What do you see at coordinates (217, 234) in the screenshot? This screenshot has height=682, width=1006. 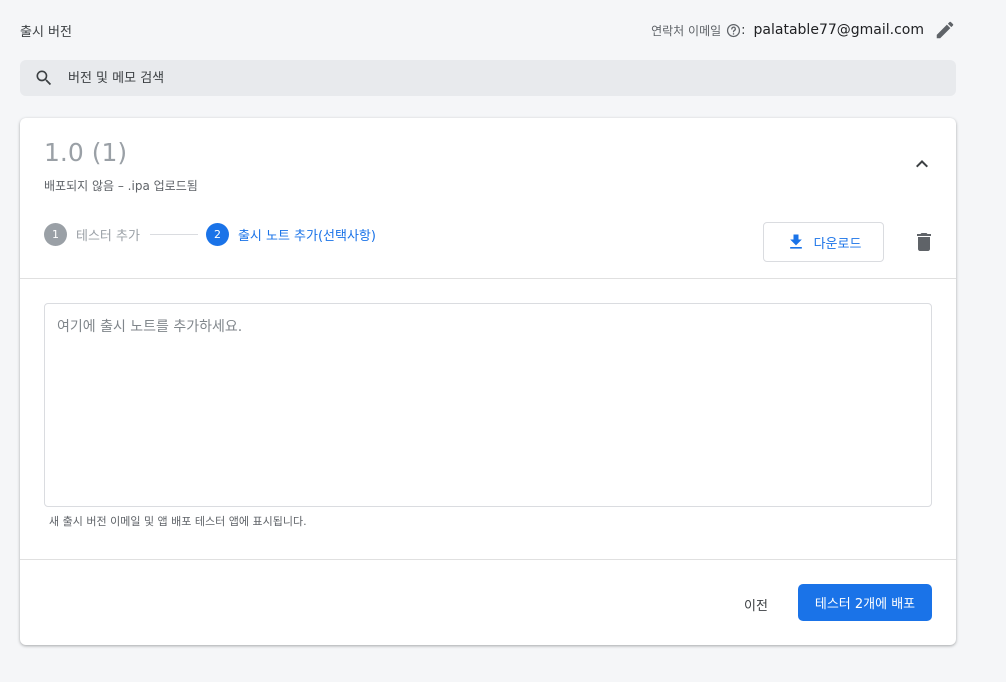 I see `step-2-number: 2` at bounding box center [217, 234].